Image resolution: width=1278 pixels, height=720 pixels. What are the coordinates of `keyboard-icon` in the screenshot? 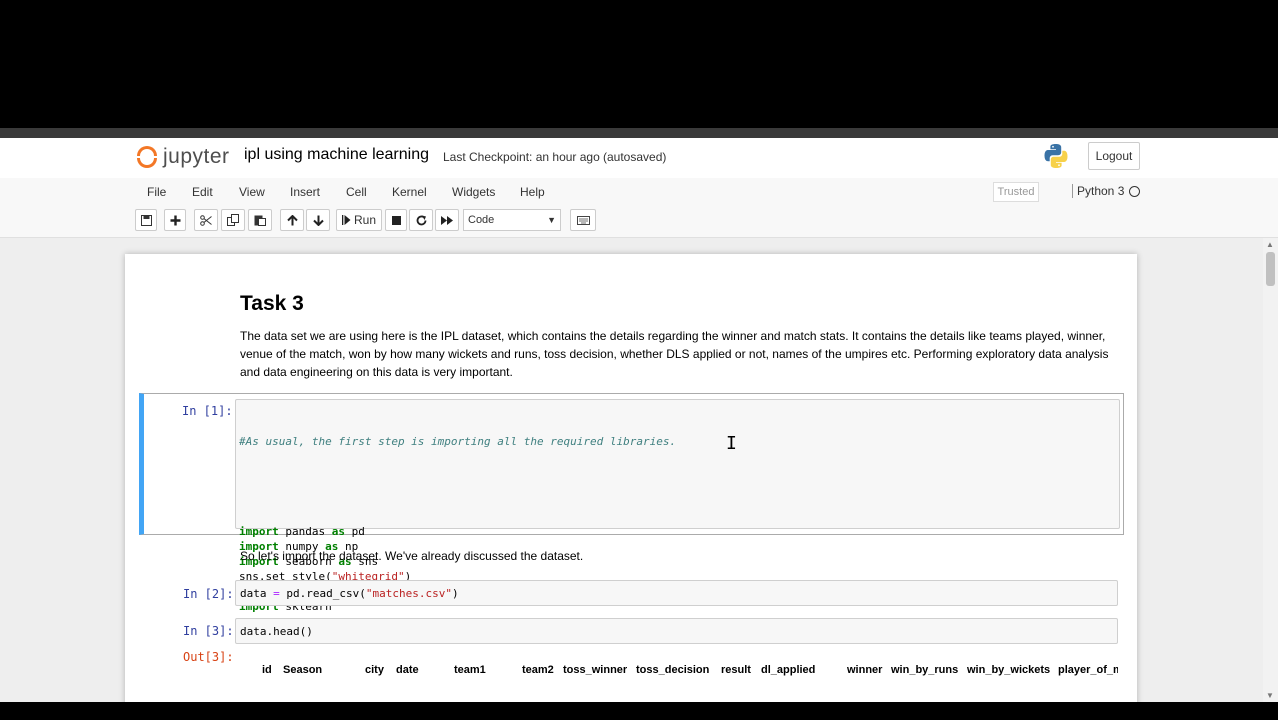 It's located at (583, 220).